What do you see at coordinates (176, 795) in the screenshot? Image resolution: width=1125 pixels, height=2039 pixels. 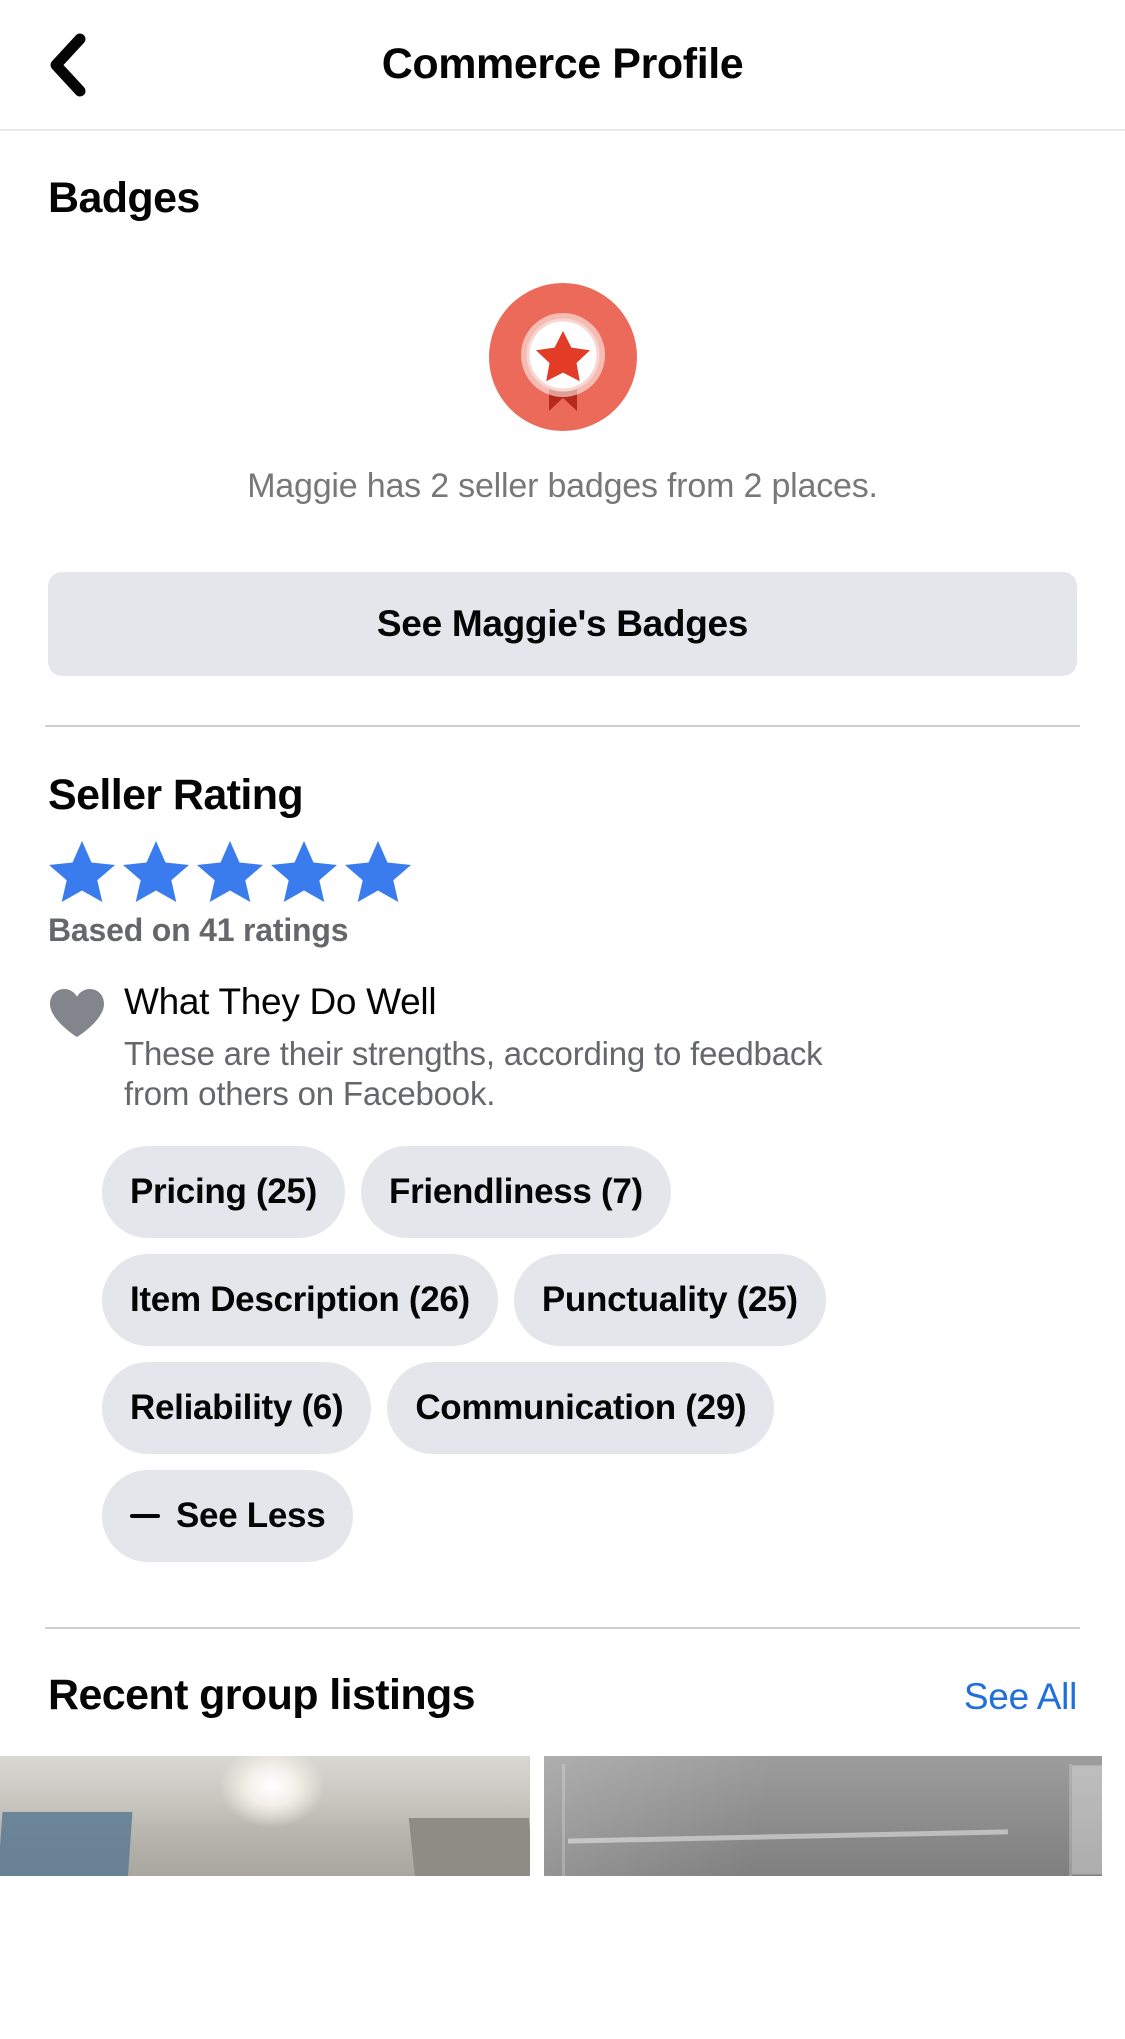 I see `seller-rating-heading: Seller Rating` at bounding box center [176, 795].